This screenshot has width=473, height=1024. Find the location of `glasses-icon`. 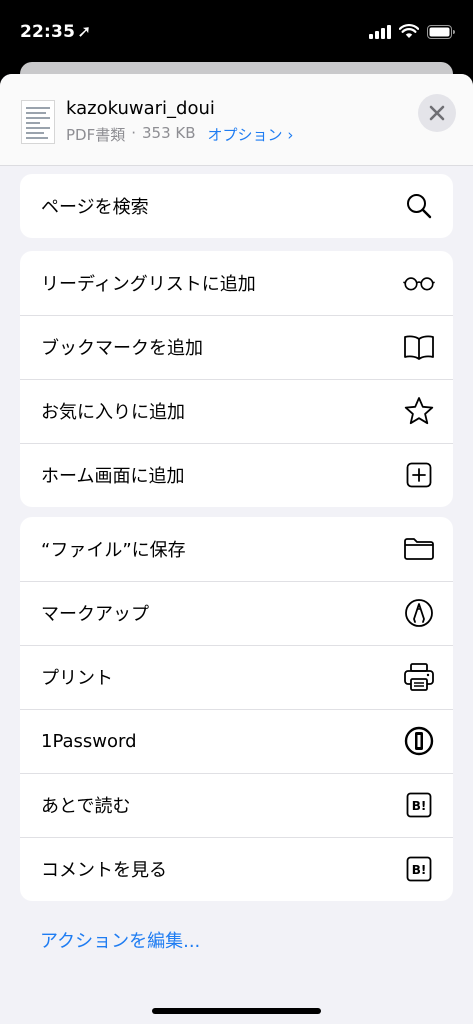

glasses-icon is located at coordinates (419, 283).